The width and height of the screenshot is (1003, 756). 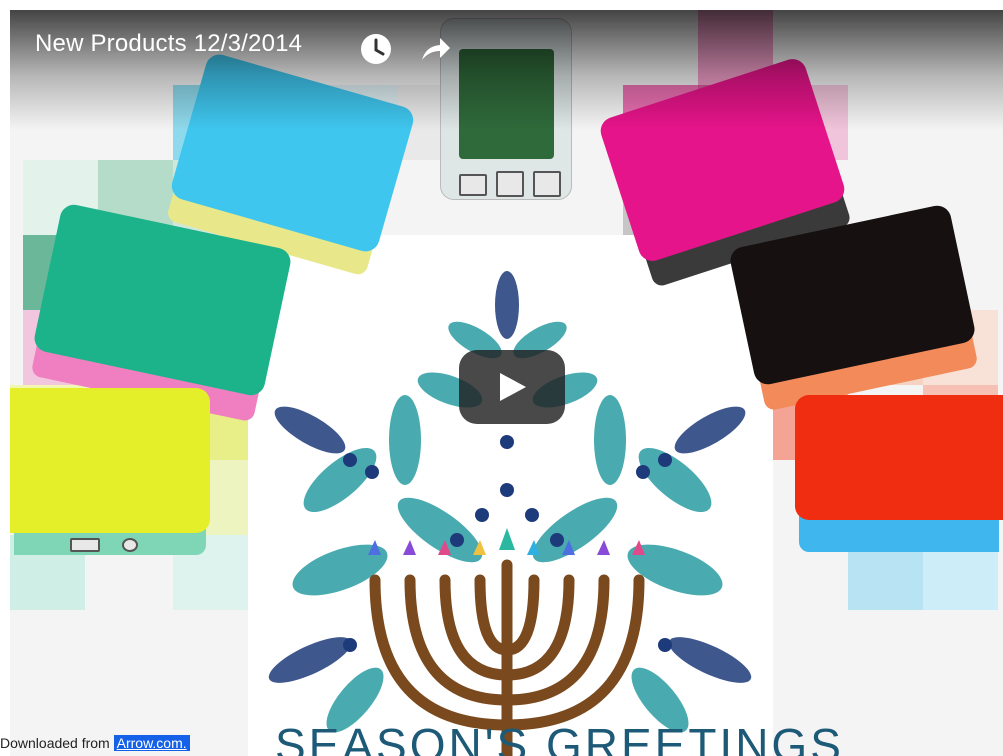 I want to click on share-icon, so click(x=435, y=49).